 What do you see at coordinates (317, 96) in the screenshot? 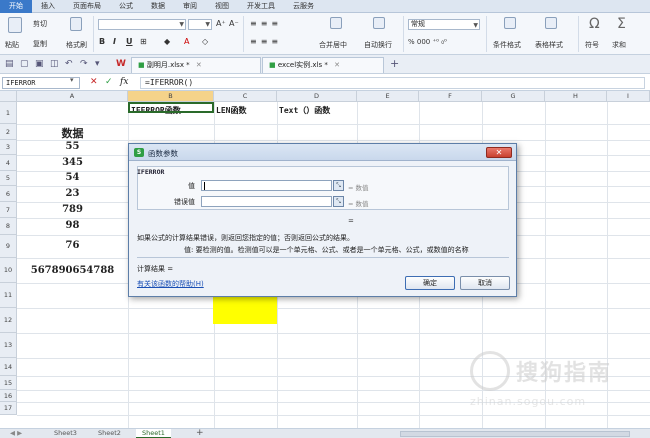
I see `column-header-d: D` at bounding box center [317, 96].